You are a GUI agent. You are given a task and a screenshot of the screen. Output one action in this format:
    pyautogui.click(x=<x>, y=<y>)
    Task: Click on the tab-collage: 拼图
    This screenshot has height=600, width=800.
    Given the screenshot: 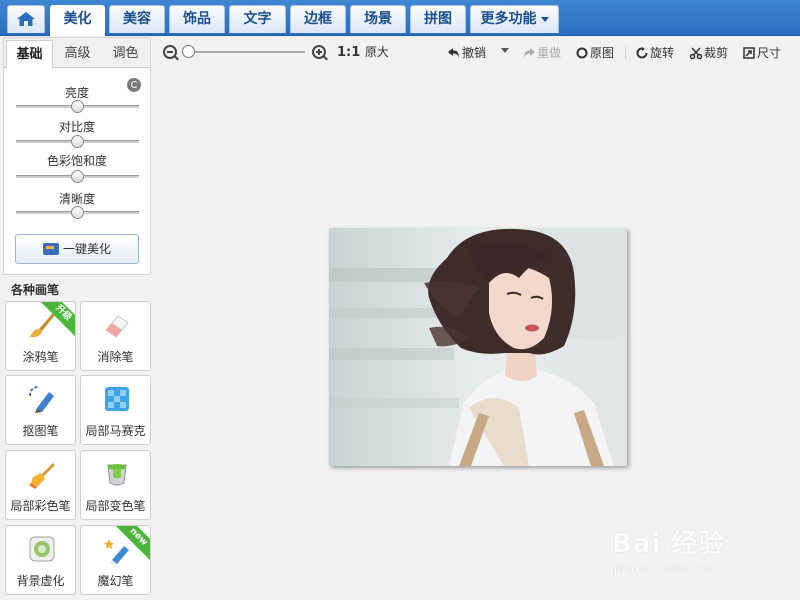 What is the action you would take?
    pyautogui.click(x=438, y=19)
    